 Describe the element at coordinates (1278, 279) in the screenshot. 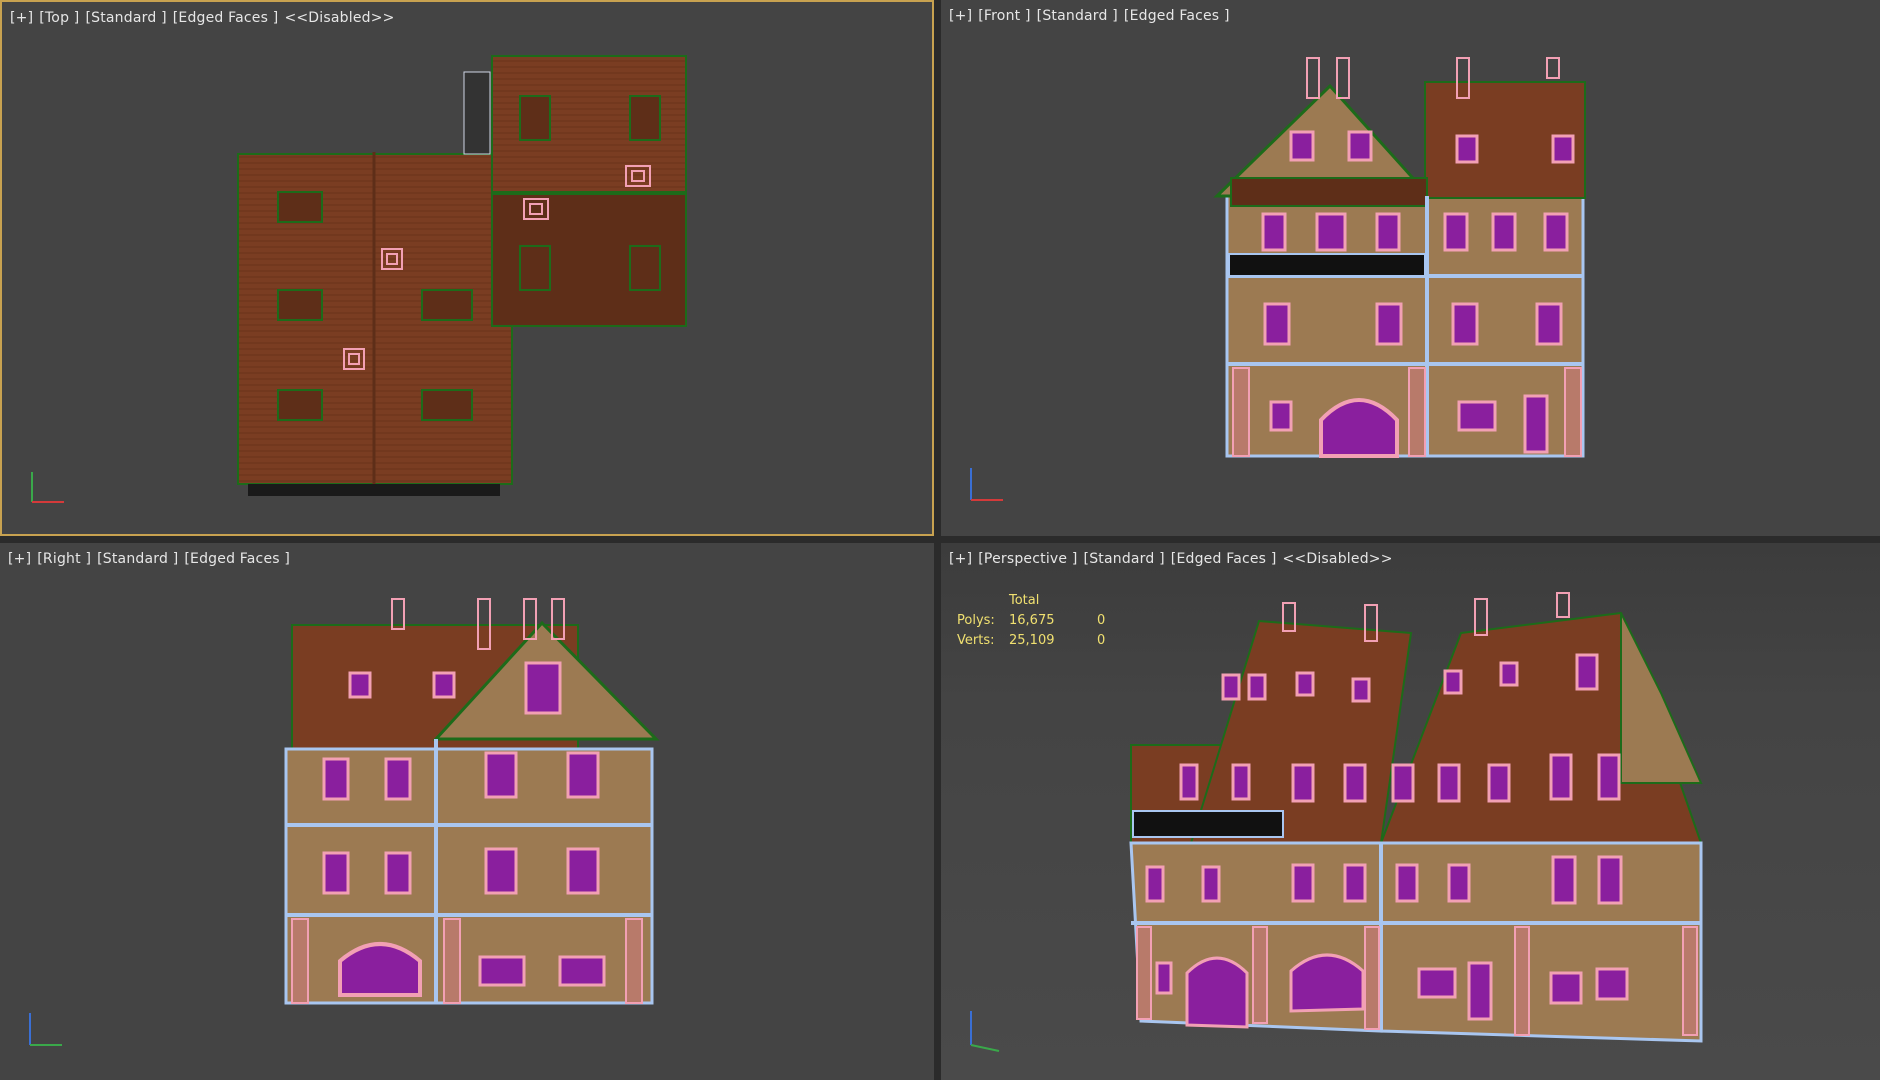

I see `front-view-model` at that location.